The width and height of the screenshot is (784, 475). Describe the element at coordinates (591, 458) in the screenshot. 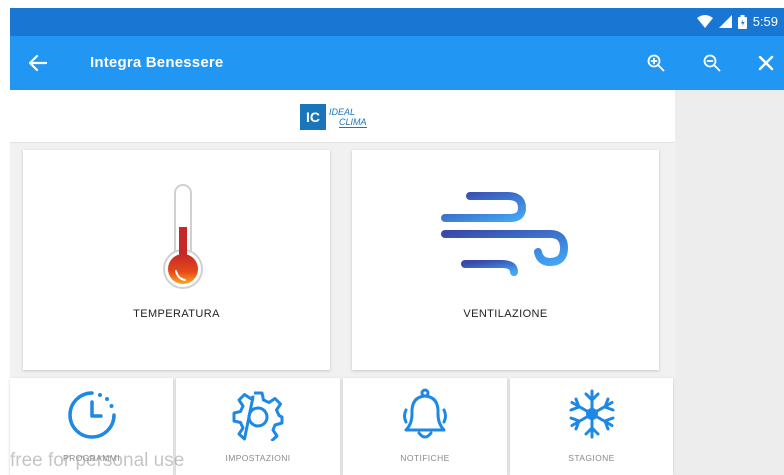

I see `season-label: STAGIONE` at that location.